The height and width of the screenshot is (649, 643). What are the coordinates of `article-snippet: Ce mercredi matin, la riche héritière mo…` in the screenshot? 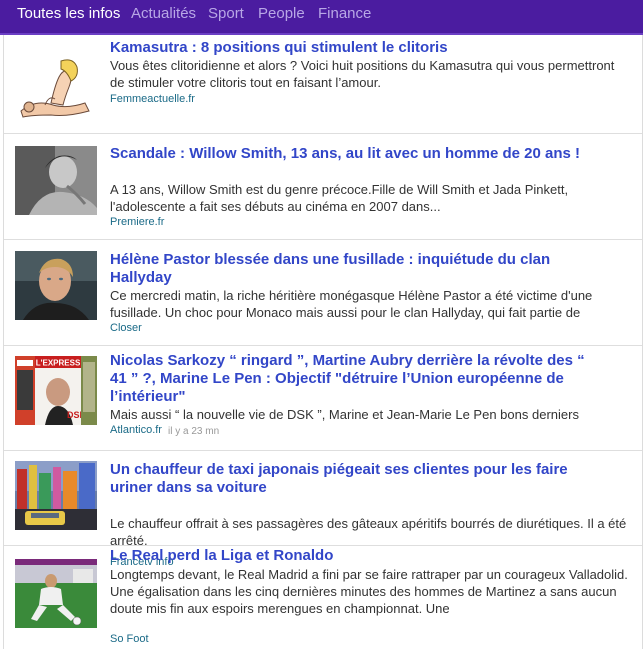 It's located at (351, 304).